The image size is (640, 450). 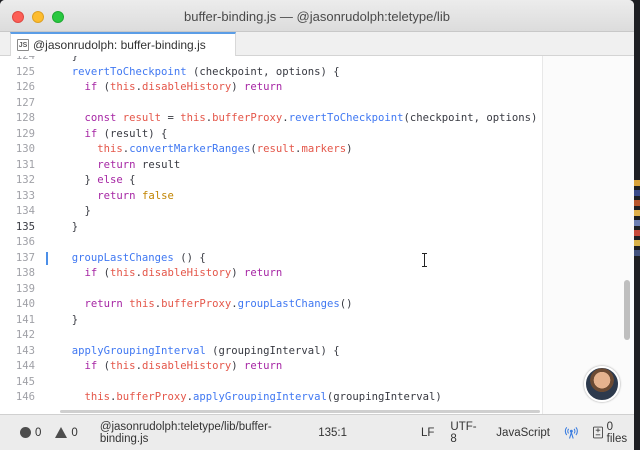 What do you see at coordinates (25, 102) in the screenshot?
I see `line-number: 127` at bounding box center [25, 102].